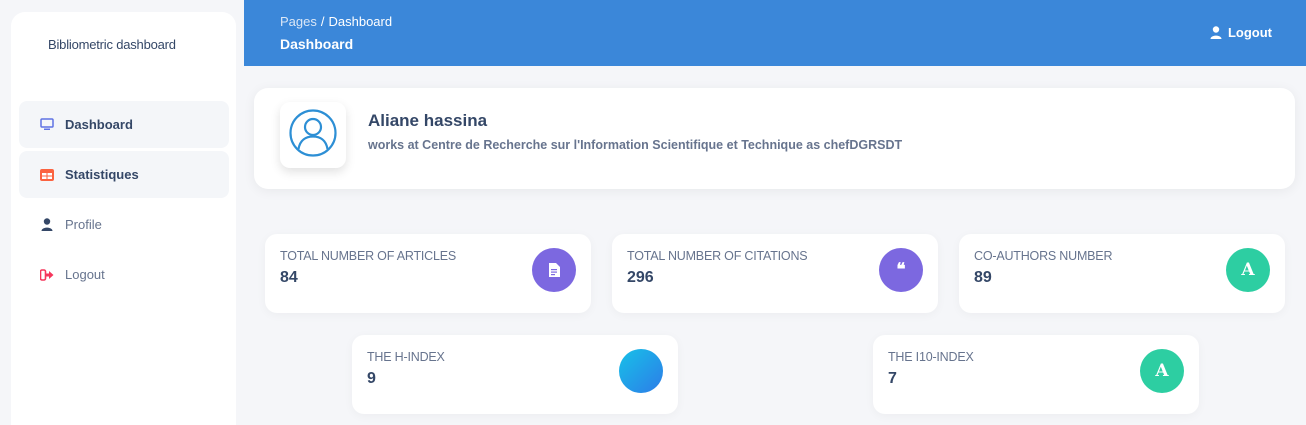 The height and width of the screenshot is (425, 1306). Describe the element at coordinates (428, 120) in the screenshot. I see `profile-name: Aliane hassina` at that location.